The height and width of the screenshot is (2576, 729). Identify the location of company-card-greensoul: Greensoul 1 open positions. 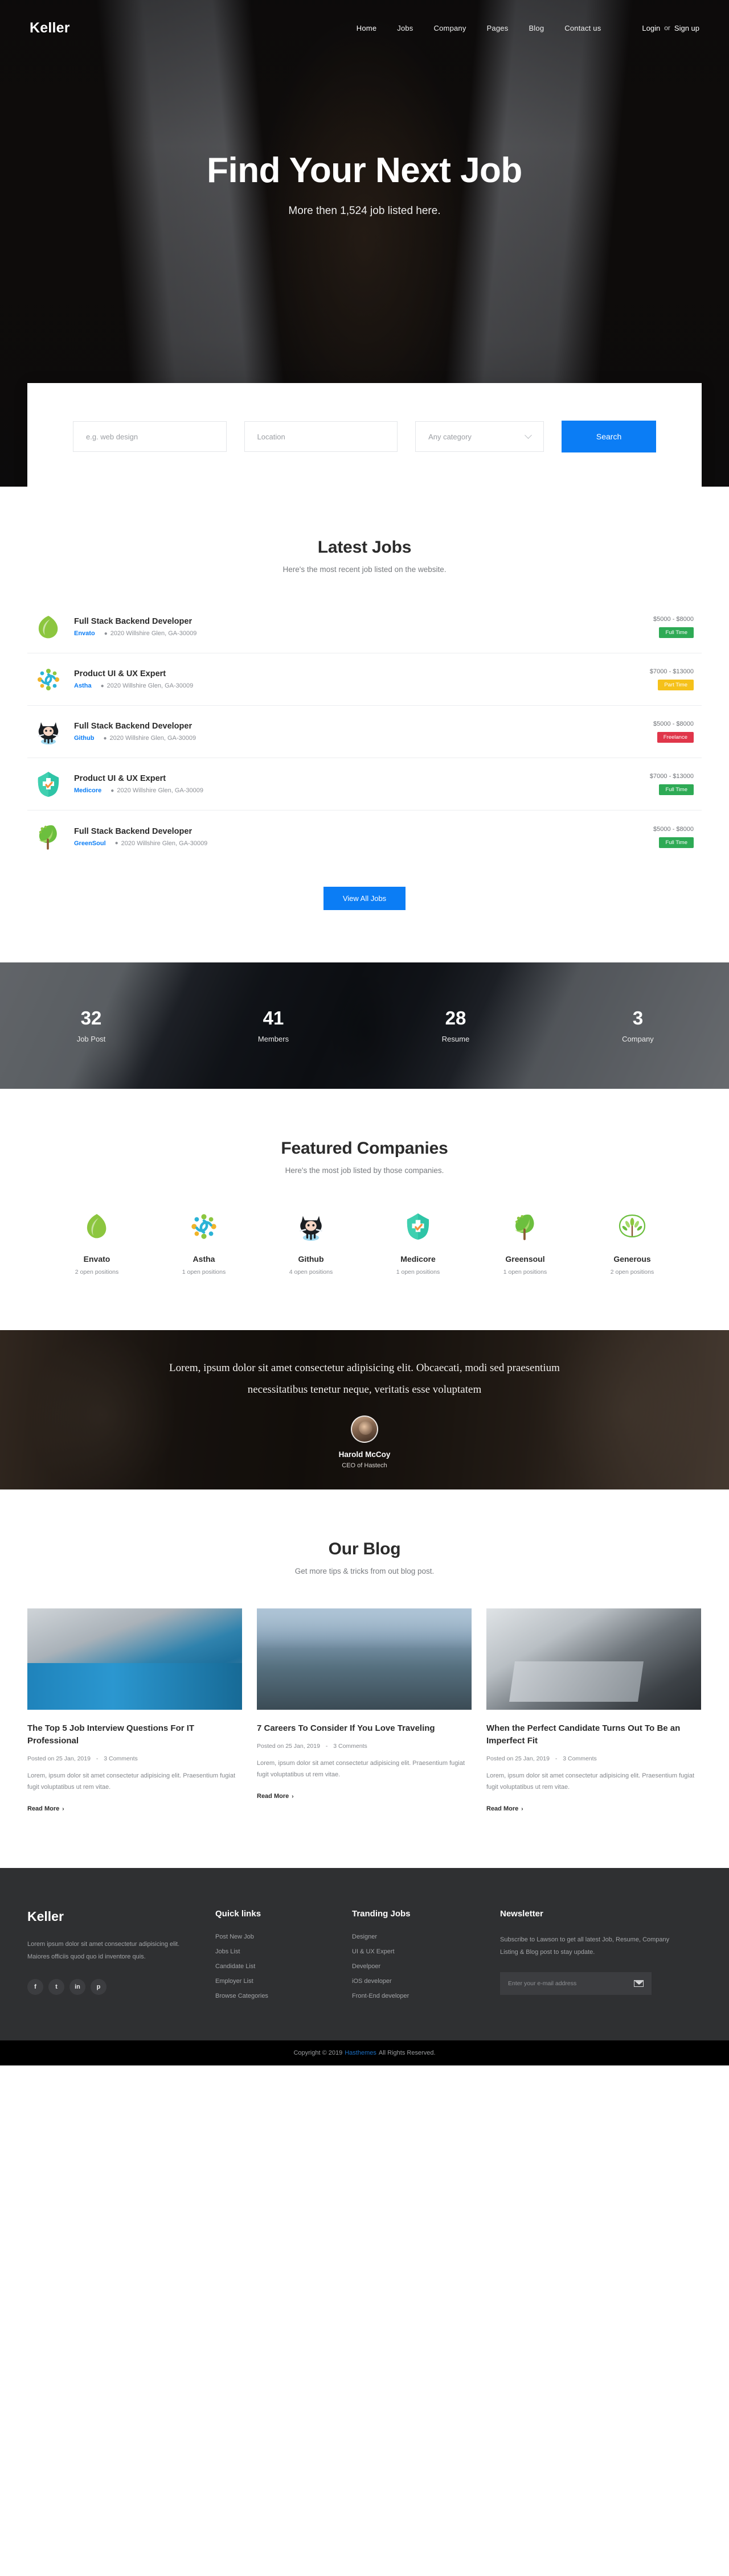
(525, 1243).